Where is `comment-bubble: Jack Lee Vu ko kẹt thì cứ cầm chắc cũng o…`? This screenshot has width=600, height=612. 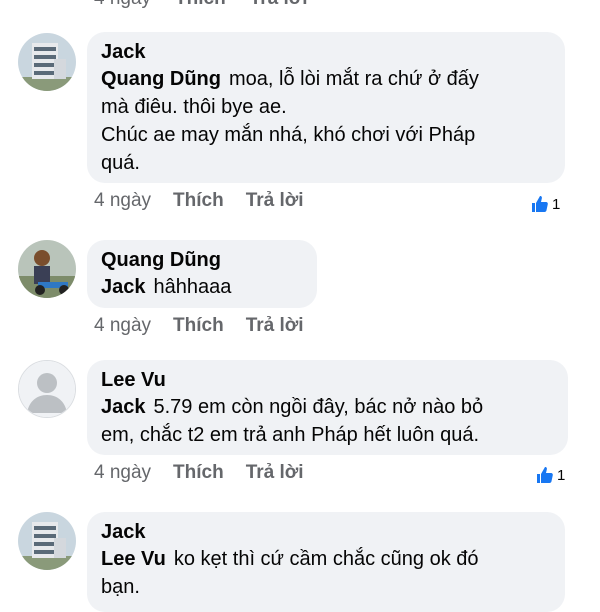
comment-bubble: Jack Lee Vu ko kẹt thì cứ cầm chắc cũng o… is located at coordinates (326, 562).